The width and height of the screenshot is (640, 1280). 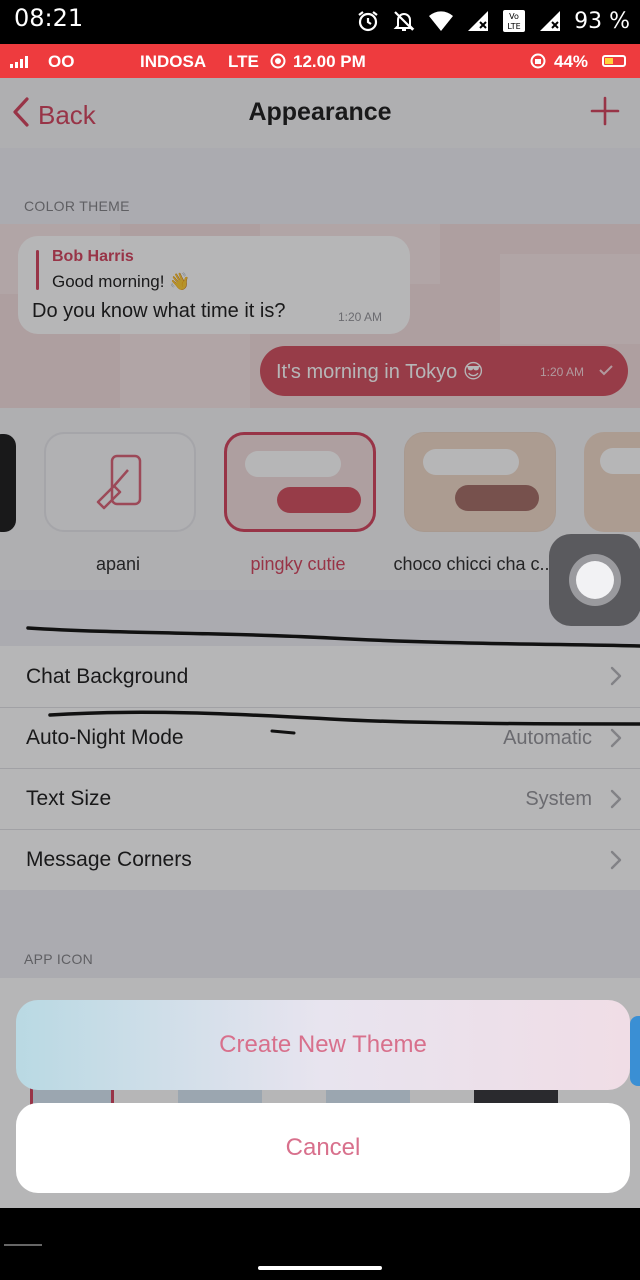 What do you see at coordinates (368, 21) in the screenshot?
I see `alarm-icon` at bounding box center [368, 21].